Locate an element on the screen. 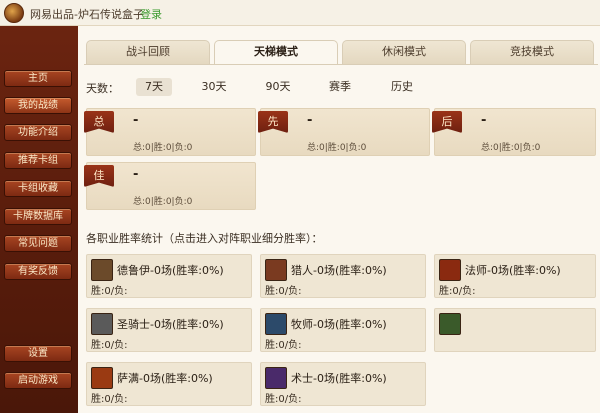 The image size is (600, 413). days-option-7: 7天 is located at coordinates (154, 87).